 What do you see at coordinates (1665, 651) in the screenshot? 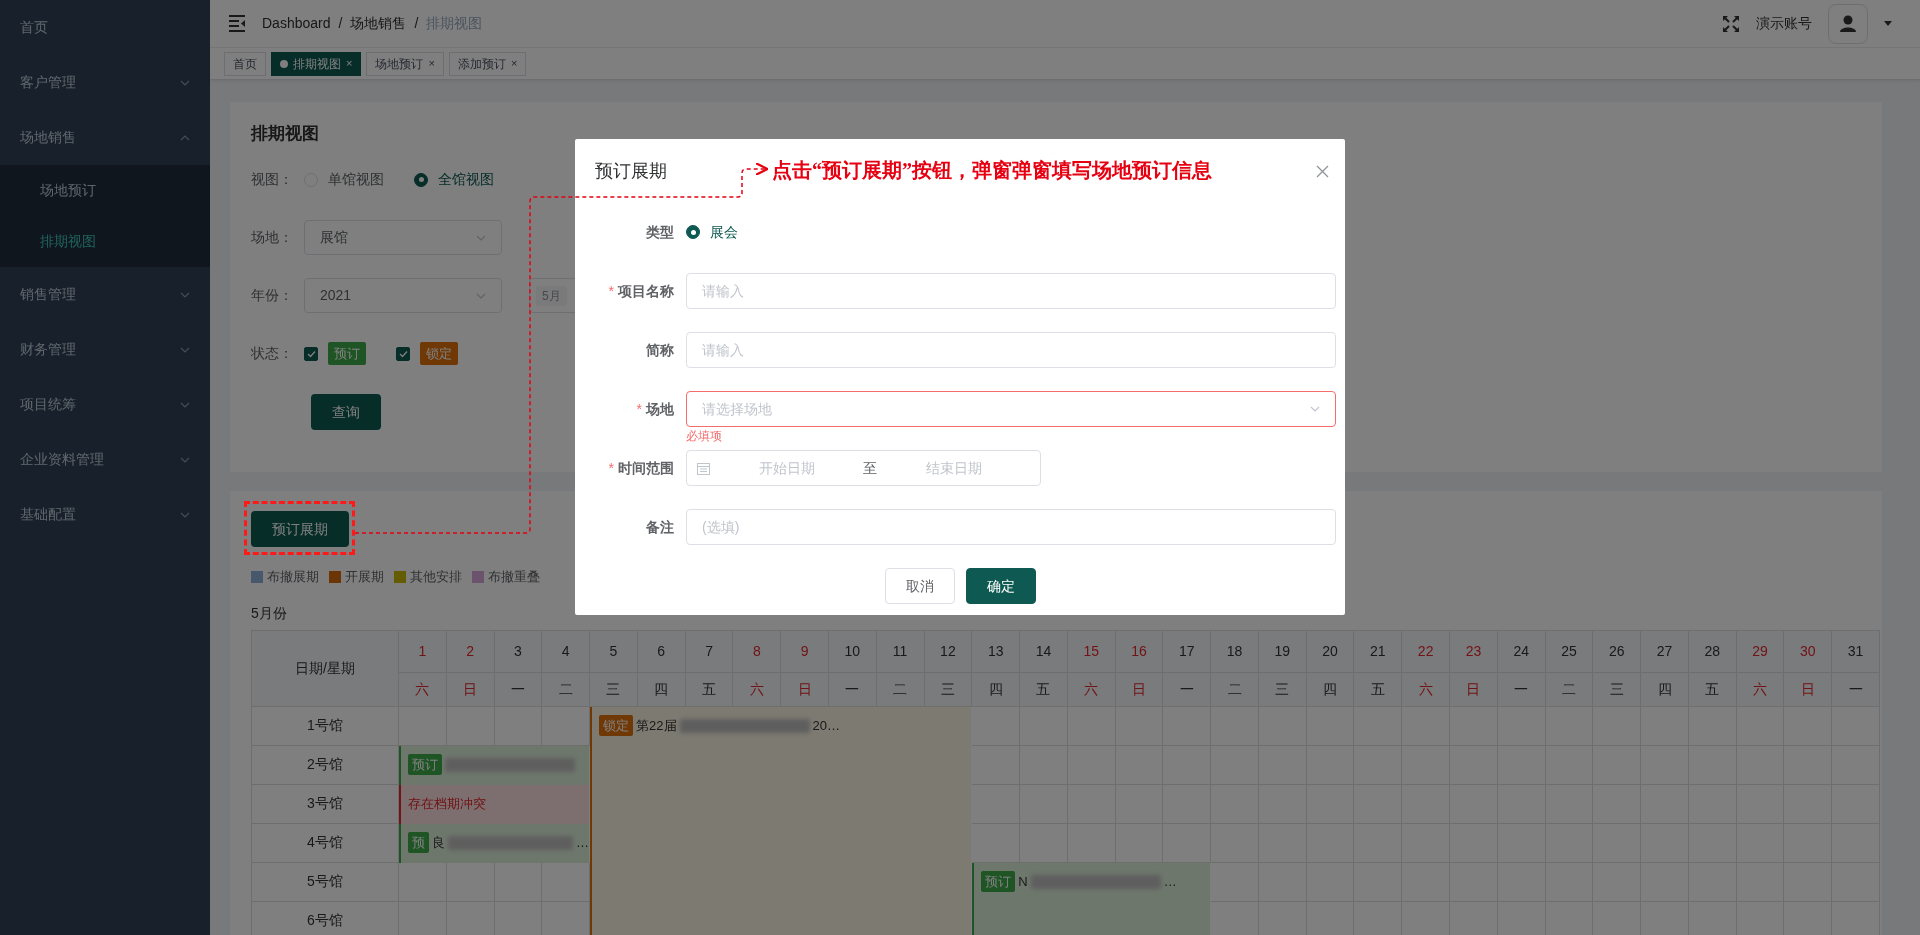
I see `day-header: 27` at bounding box center [1665, 651].